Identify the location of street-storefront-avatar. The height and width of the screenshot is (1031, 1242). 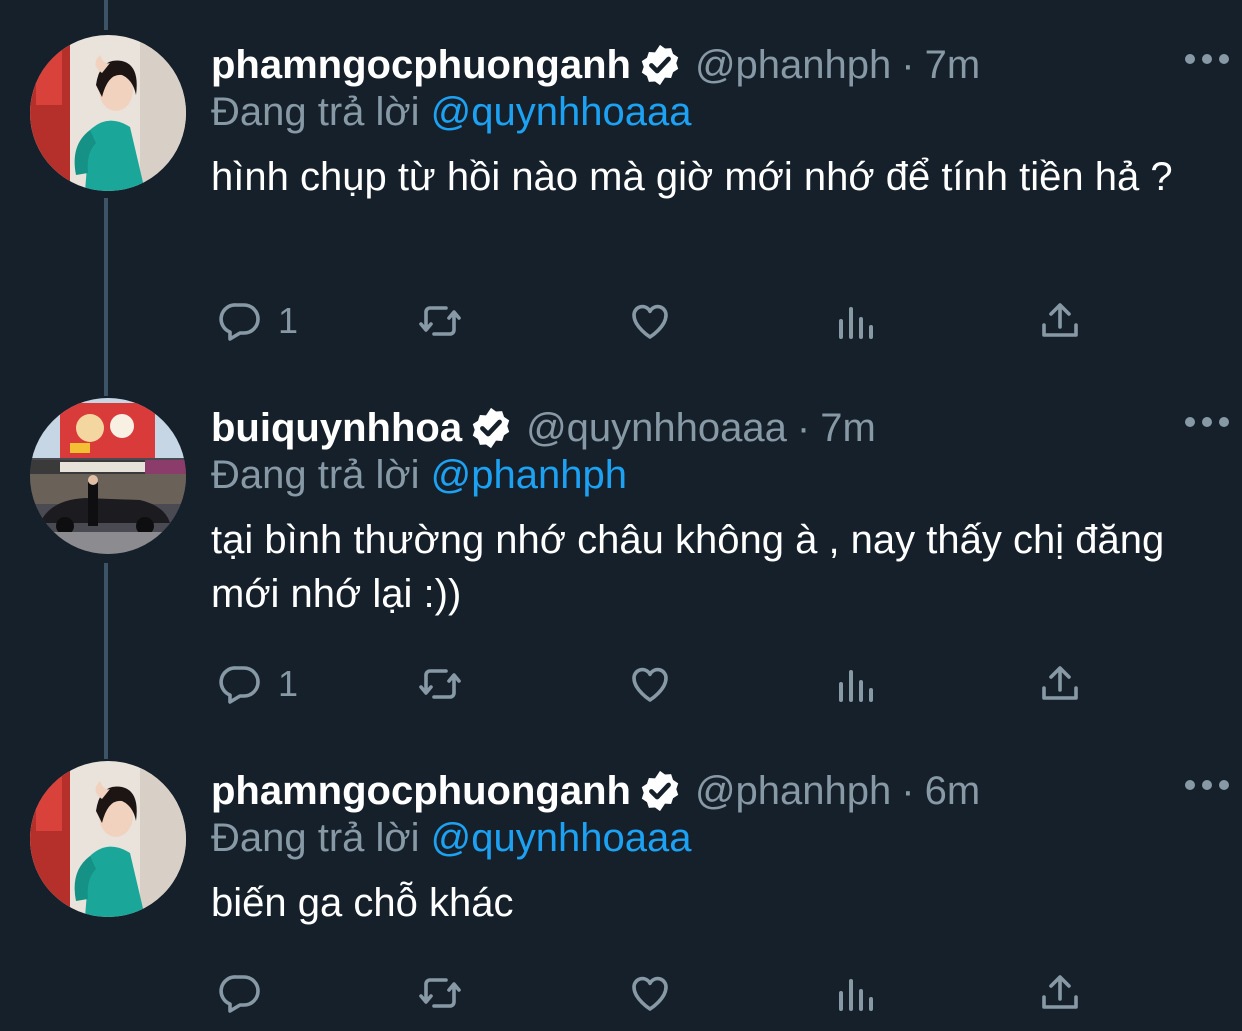
(108, 476).